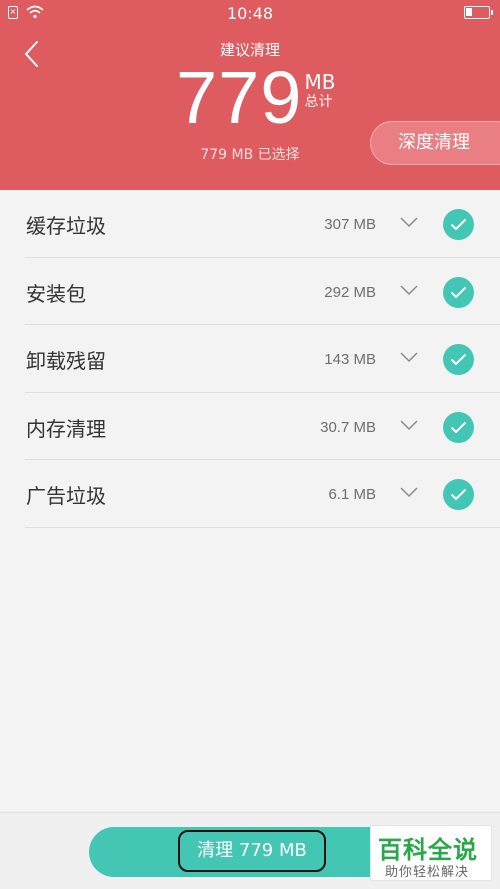  Describe the element at coordinates (56, 293) in the screenshot. I see `item-label: 安装包` at that location.